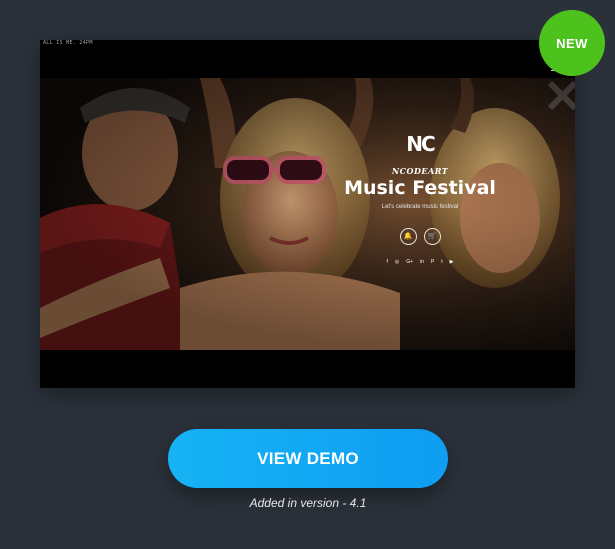 This screenshot has height=549, width=615. Describe the element at coordinates (420, 188) in the screenshot. I see `hero-title: Music Festival` at that location.